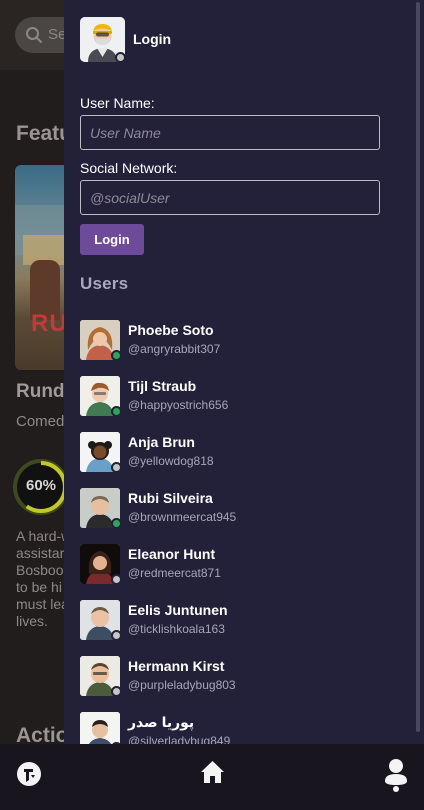 This screenshot has width=424, height=810. I want to click on user-handle: @redmeercat871, so click(174, 573).